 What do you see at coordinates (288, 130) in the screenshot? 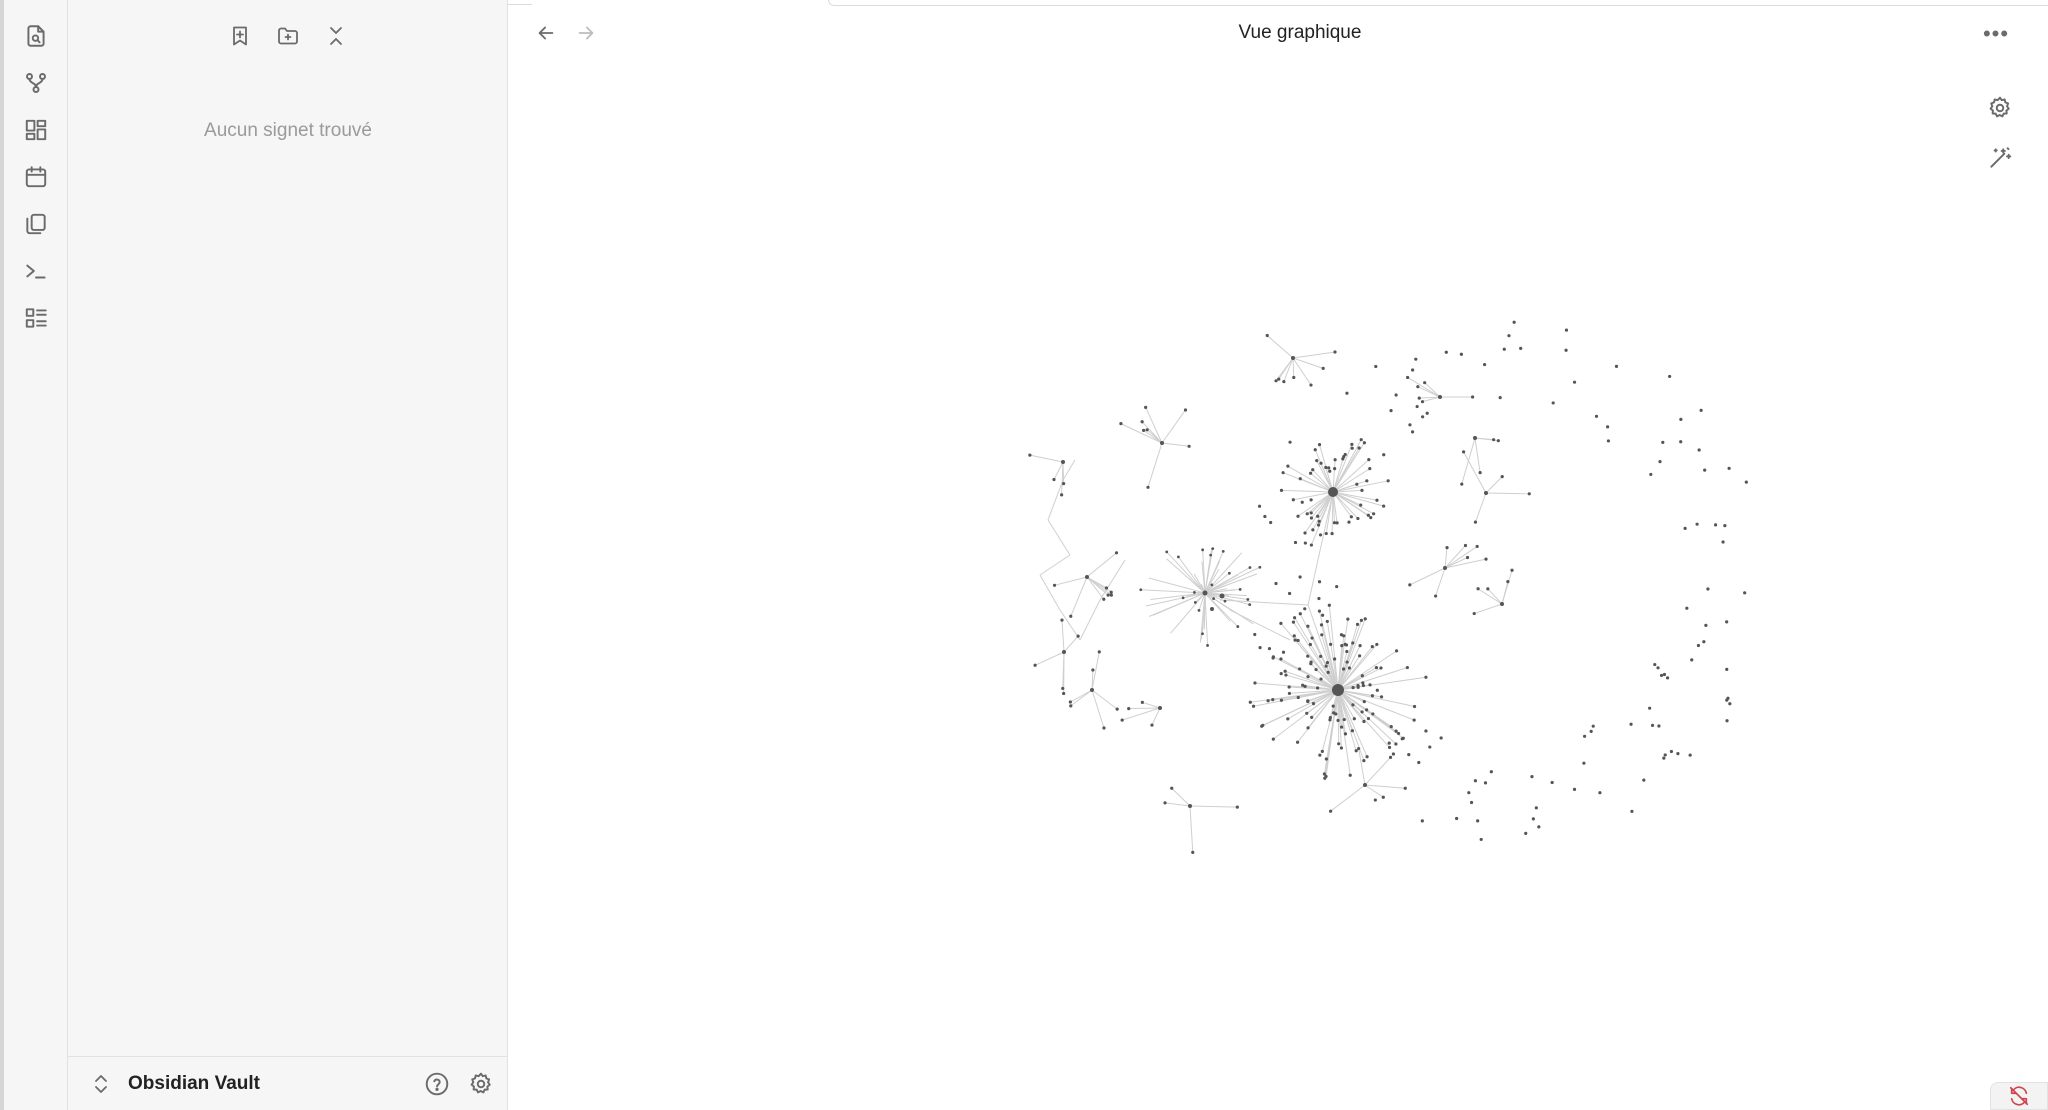
I see `empty-bookmarks-message: Aucun signet trouvé` at bounding box center [288, 130].